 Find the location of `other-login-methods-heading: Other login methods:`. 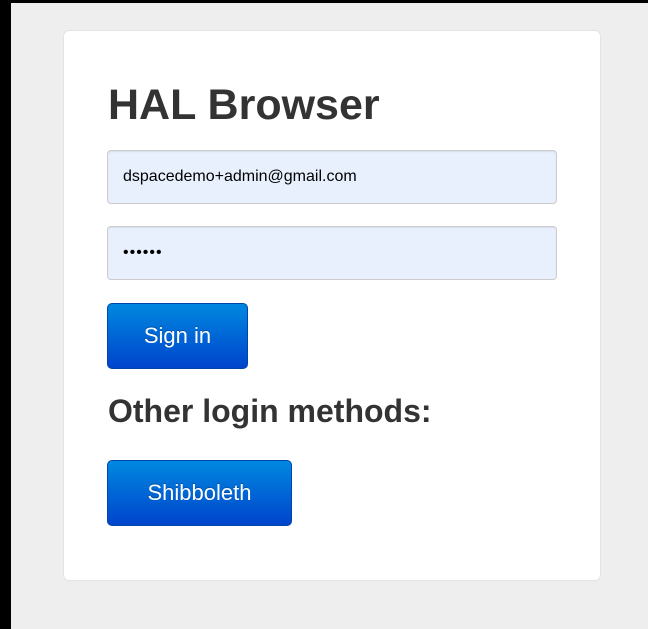

other-login-methods-heading: Other login methods: is located at coordinates (270, 411).